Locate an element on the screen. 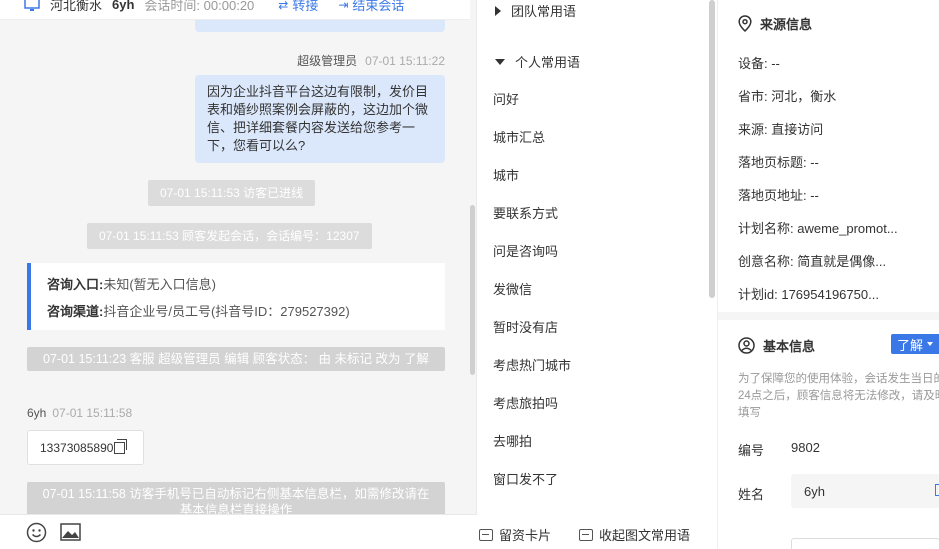 Image resolution: width=939 pixels, height=549 pixels. visitor-name: 6yh is located at coordinates (123, 6).